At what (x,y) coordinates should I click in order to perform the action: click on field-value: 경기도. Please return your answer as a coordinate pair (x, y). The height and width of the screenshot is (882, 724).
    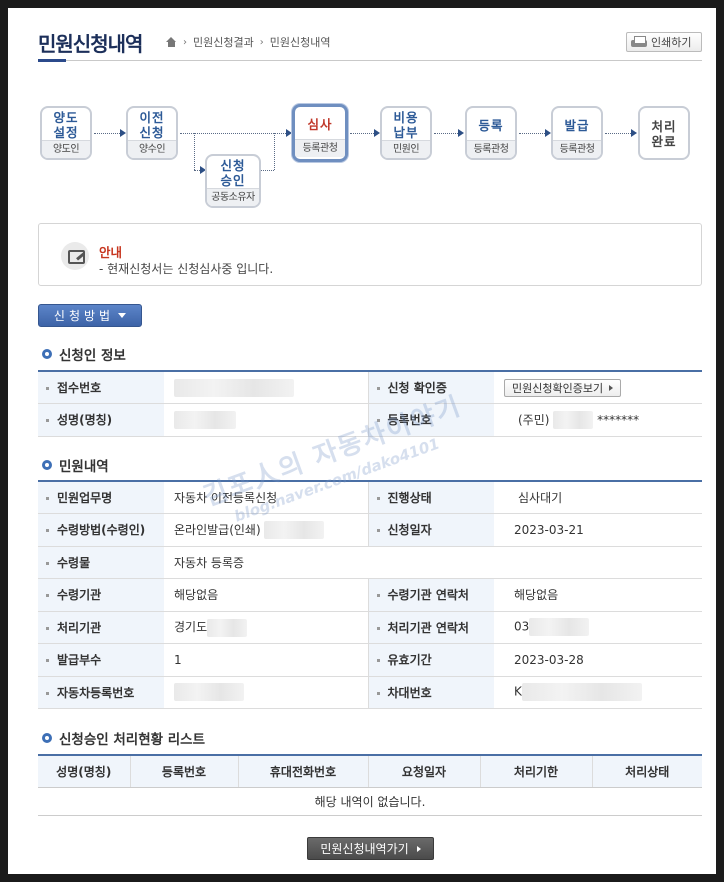
    Looking at the image, I should click on (266, 627).